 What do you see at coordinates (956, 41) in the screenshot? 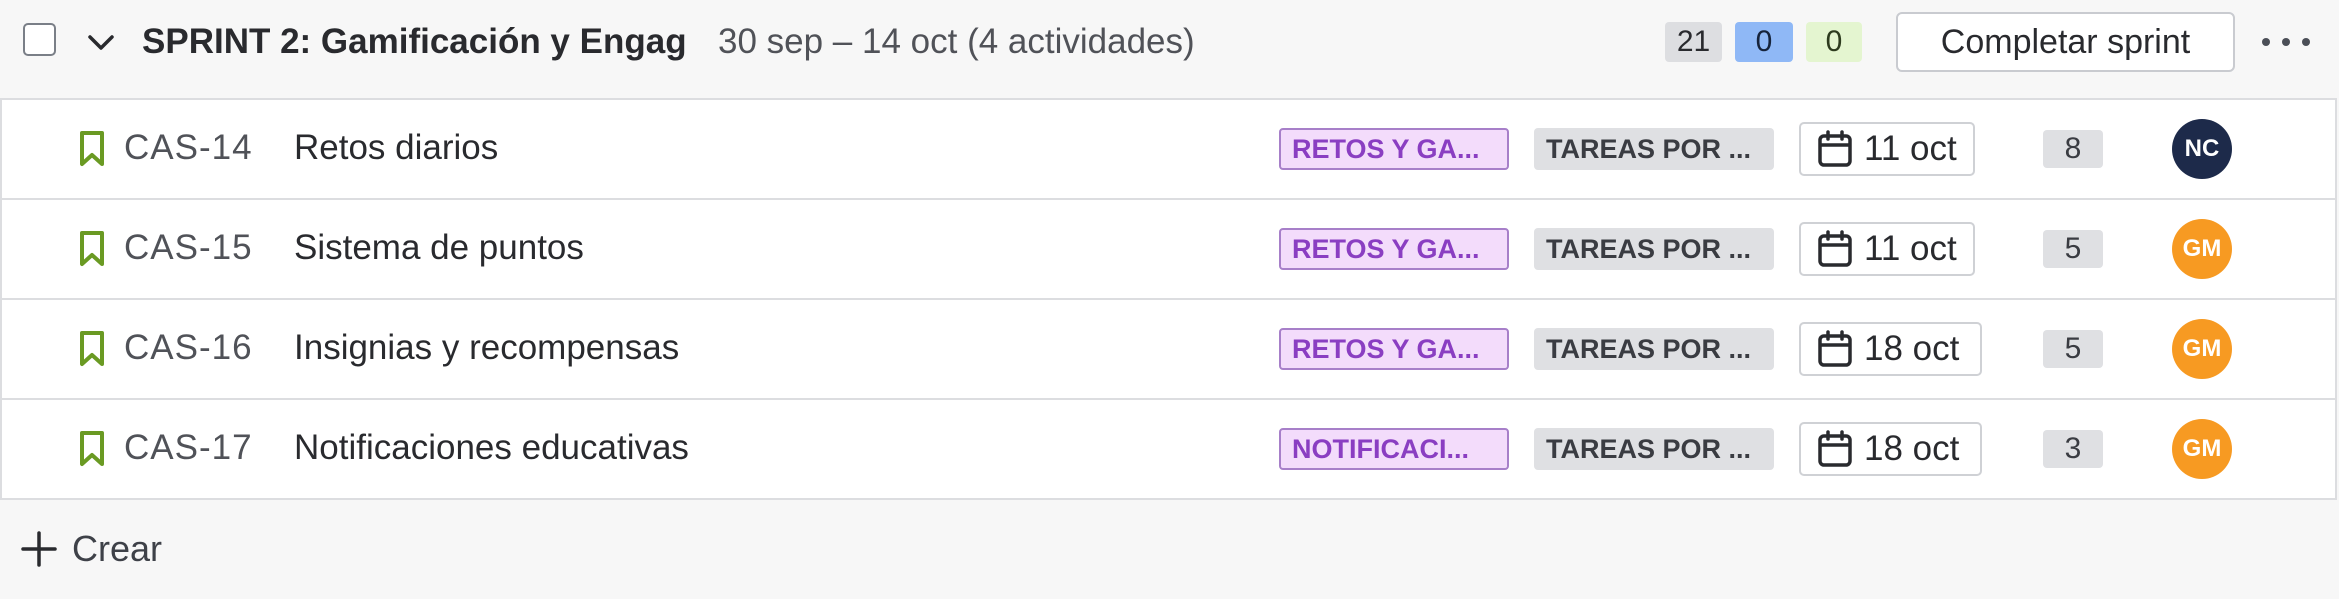
I see `sprint-dates: 30 sep – 14 oct (4 actividades)` at bounding box center [956, 41].